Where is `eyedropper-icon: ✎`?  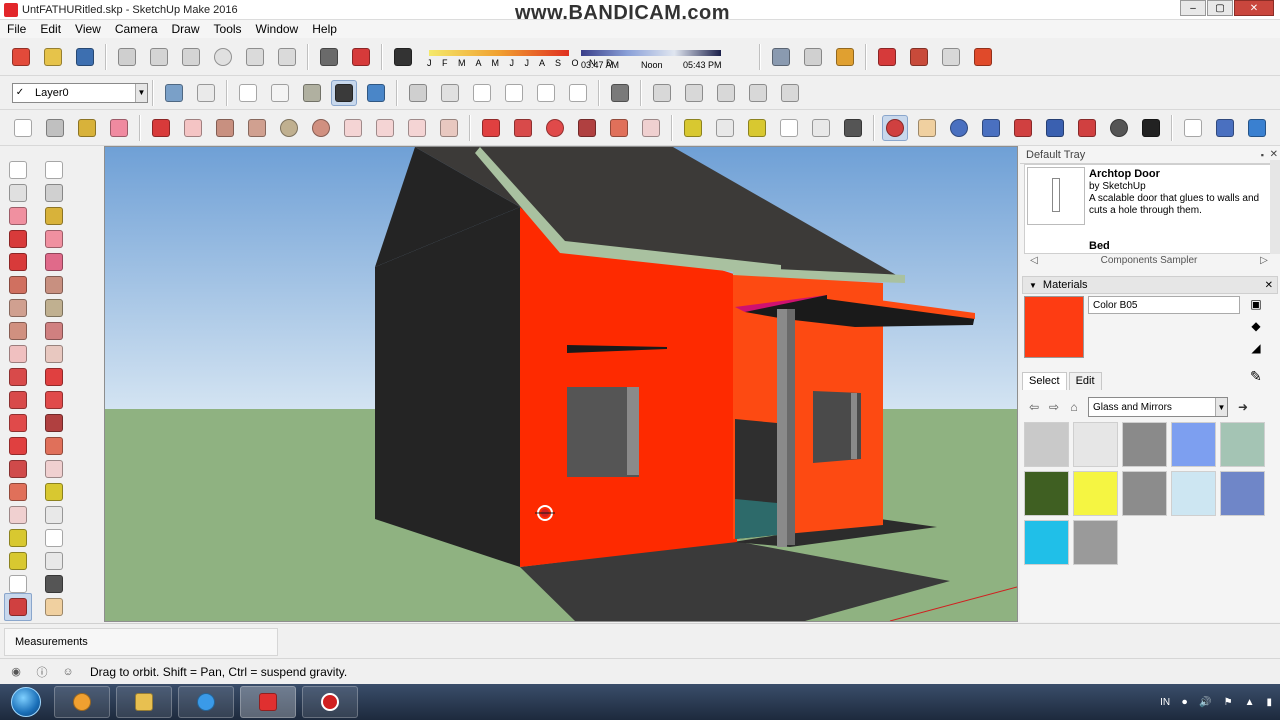
eyedropper-icon: ✎ is located at coordinates (1256, 376).